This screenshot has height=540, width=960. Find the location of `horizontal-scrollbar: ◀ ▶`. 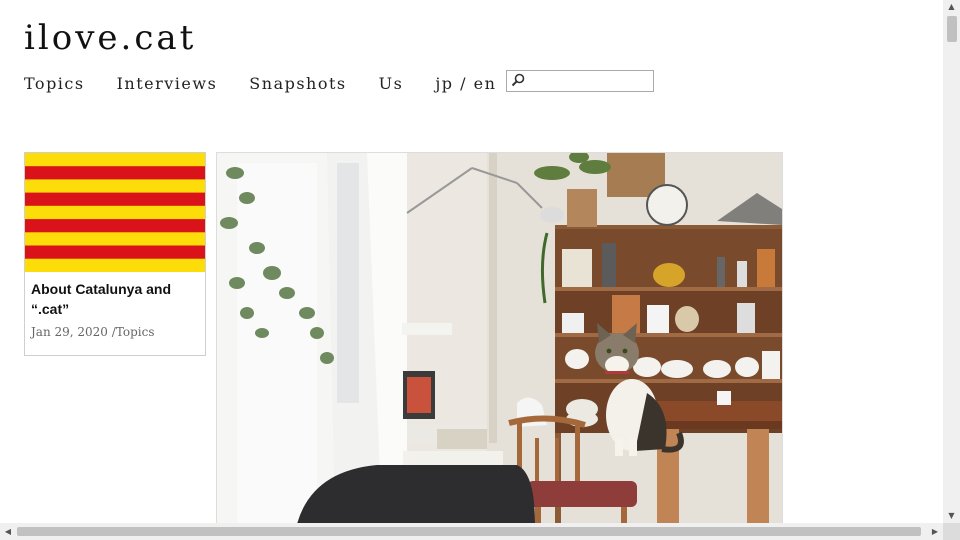

horizontal-scrollbar: ◀ ▶ is located at coordinates (471, 531).